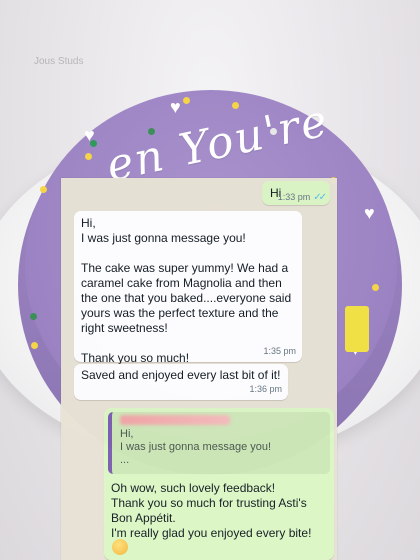 The image size is (420, 560). I want to click on outgoing-message: Hi 1:33 pm ✓✓, so click(296, 193).